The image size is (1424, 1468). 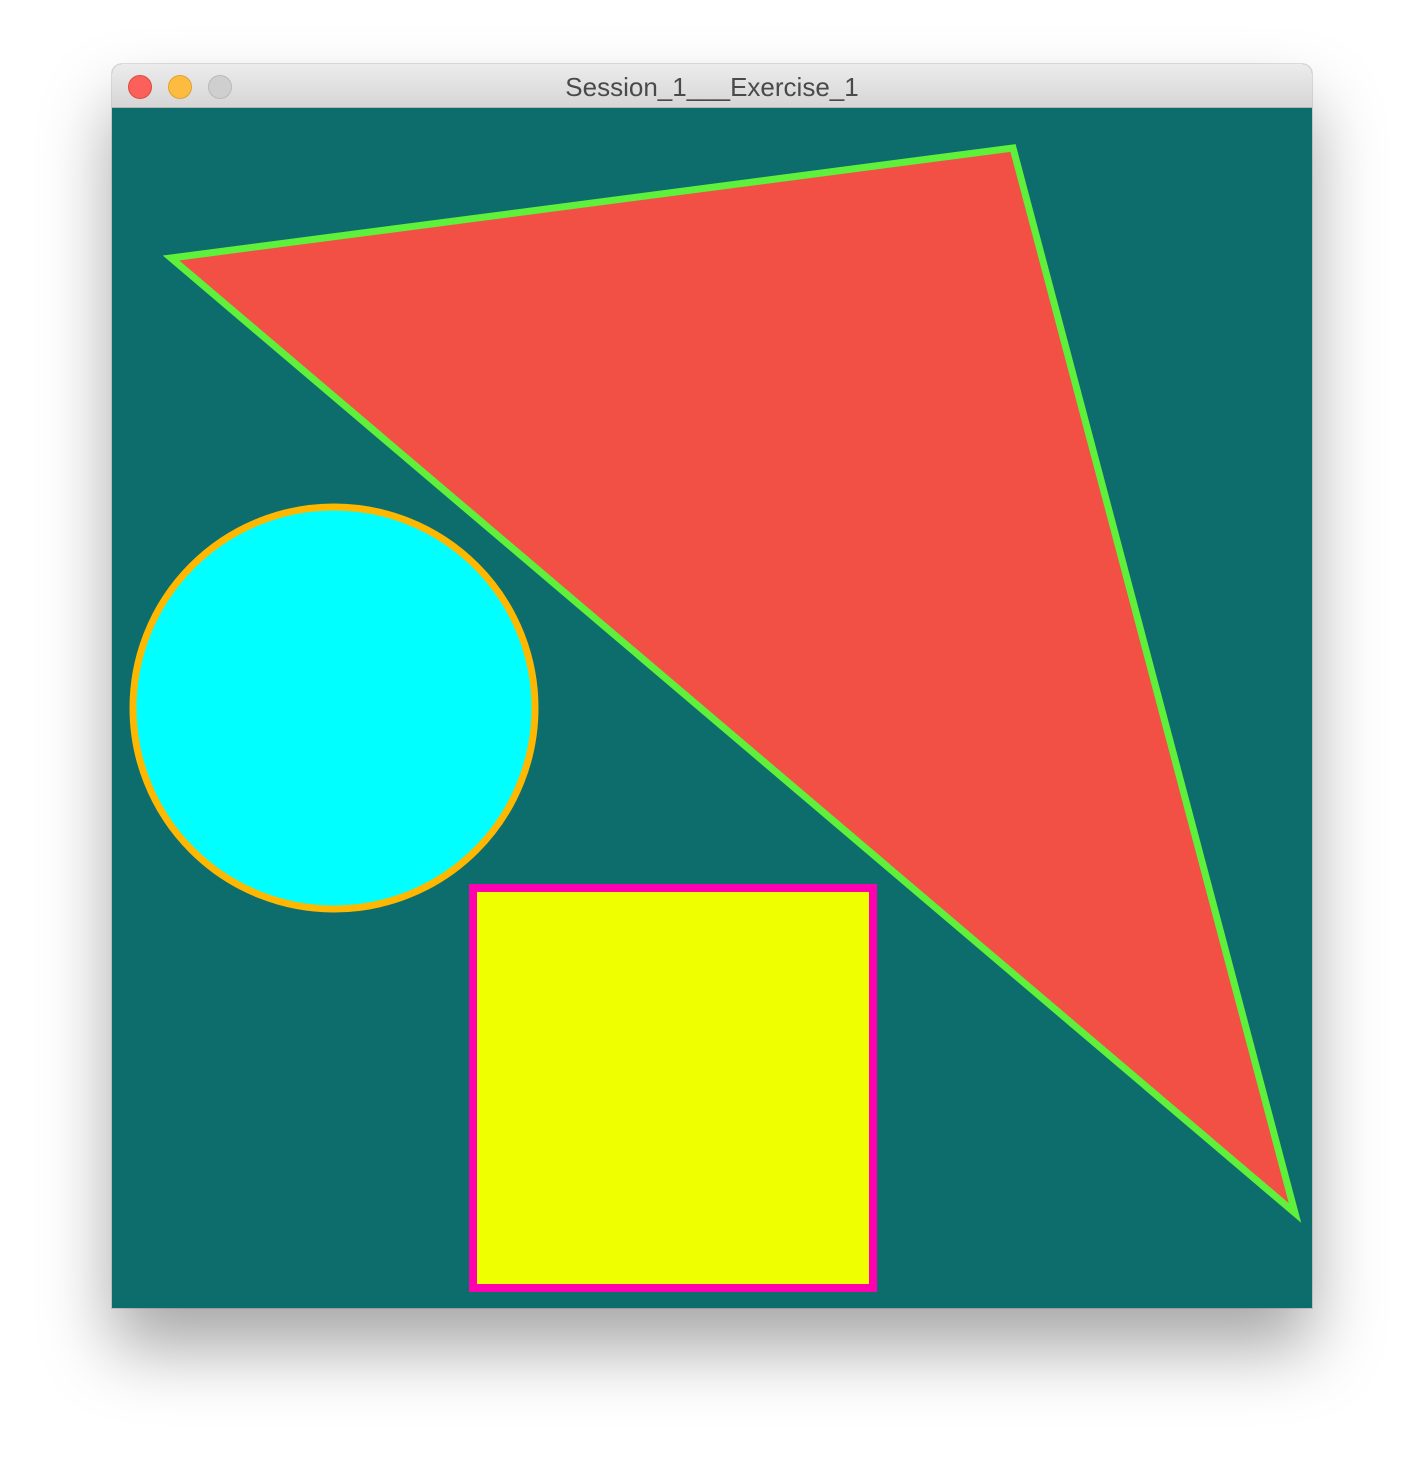 I want to click on circle-shape, so click(x=334, y=708).